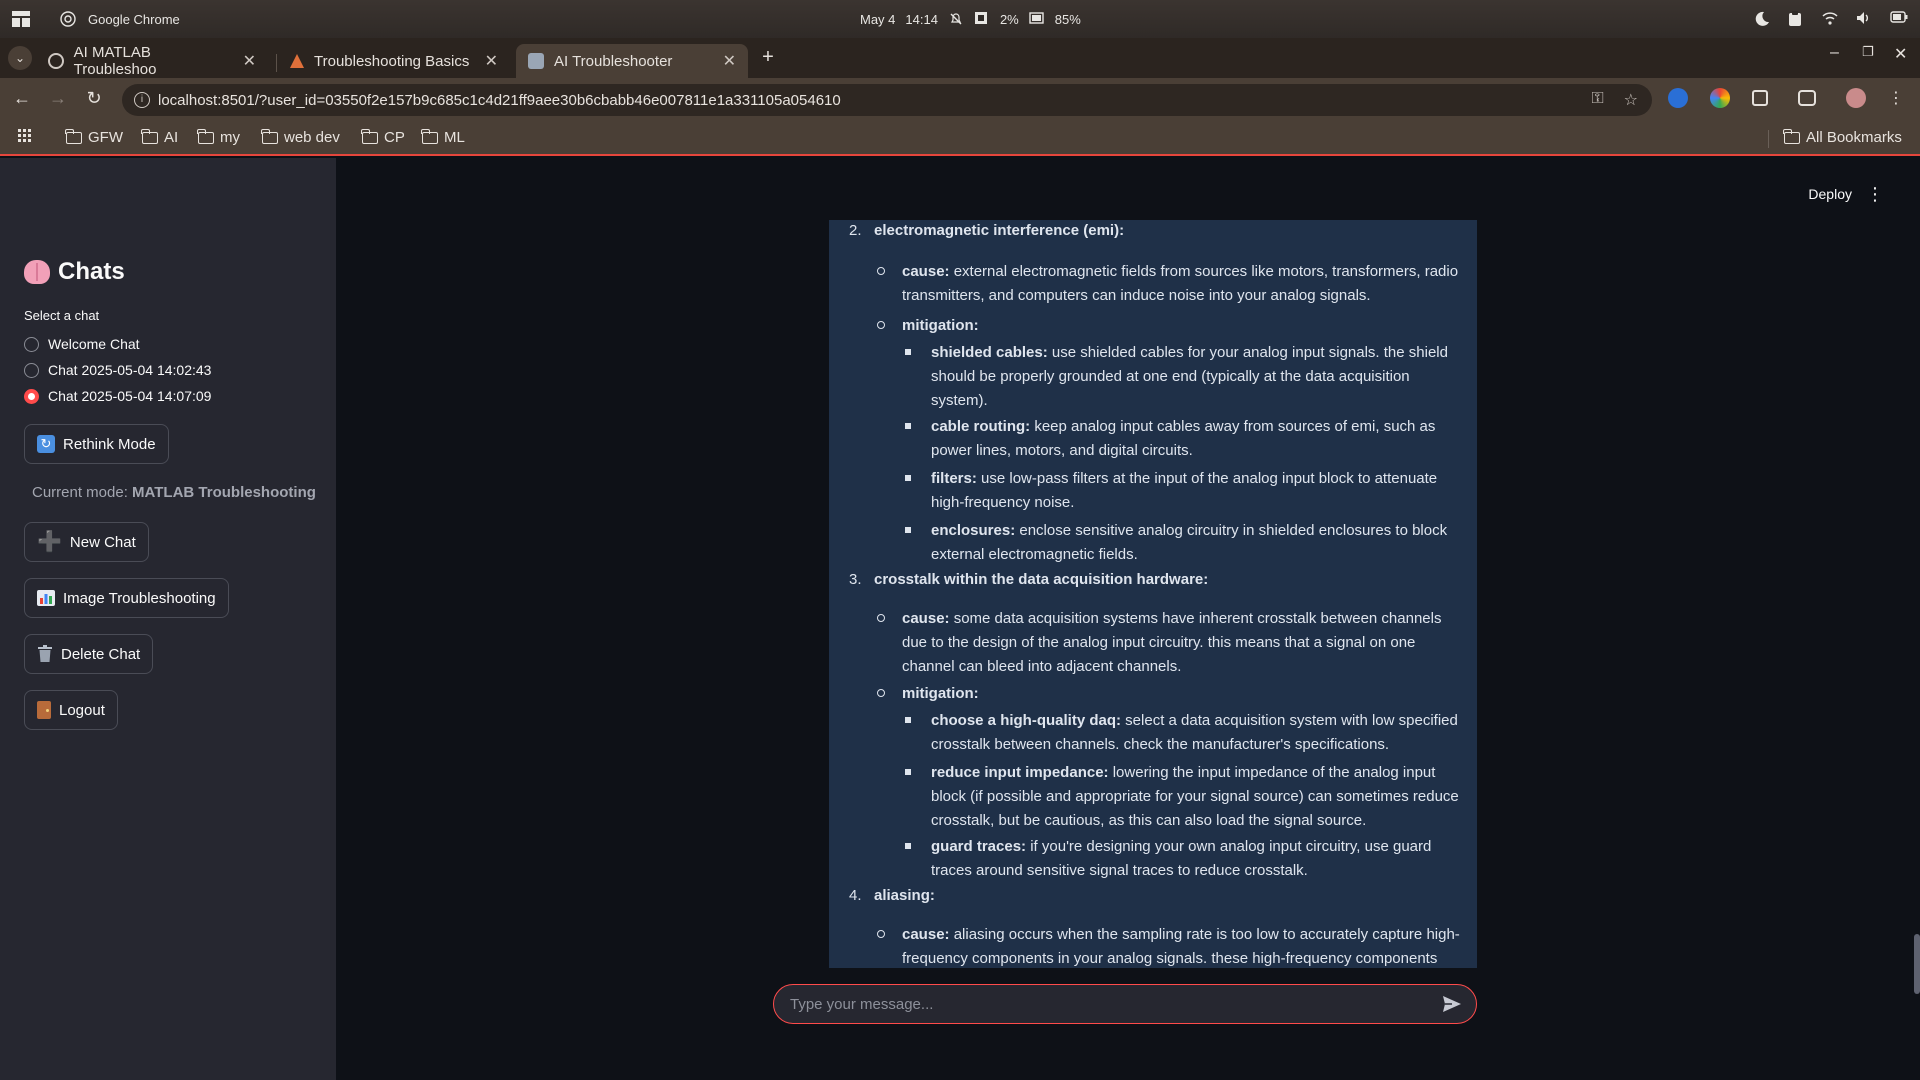  I want to click on app-name: Google Chrome, so click(134, 19).